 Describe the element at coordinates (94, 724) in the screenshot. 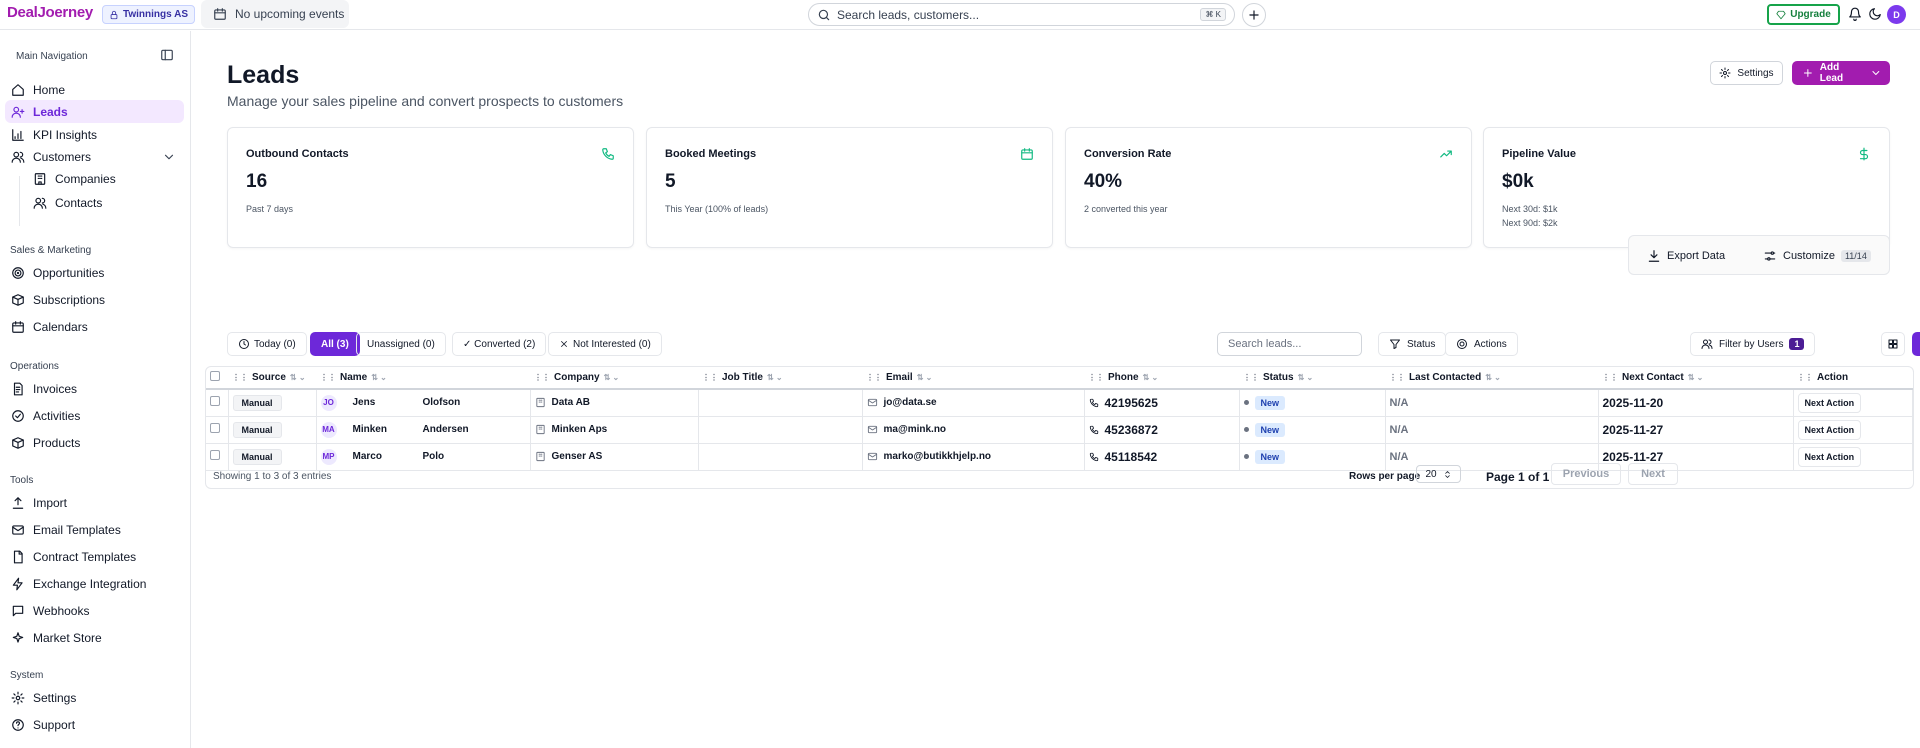

I see `sidebar-item-support: Support` at that location.